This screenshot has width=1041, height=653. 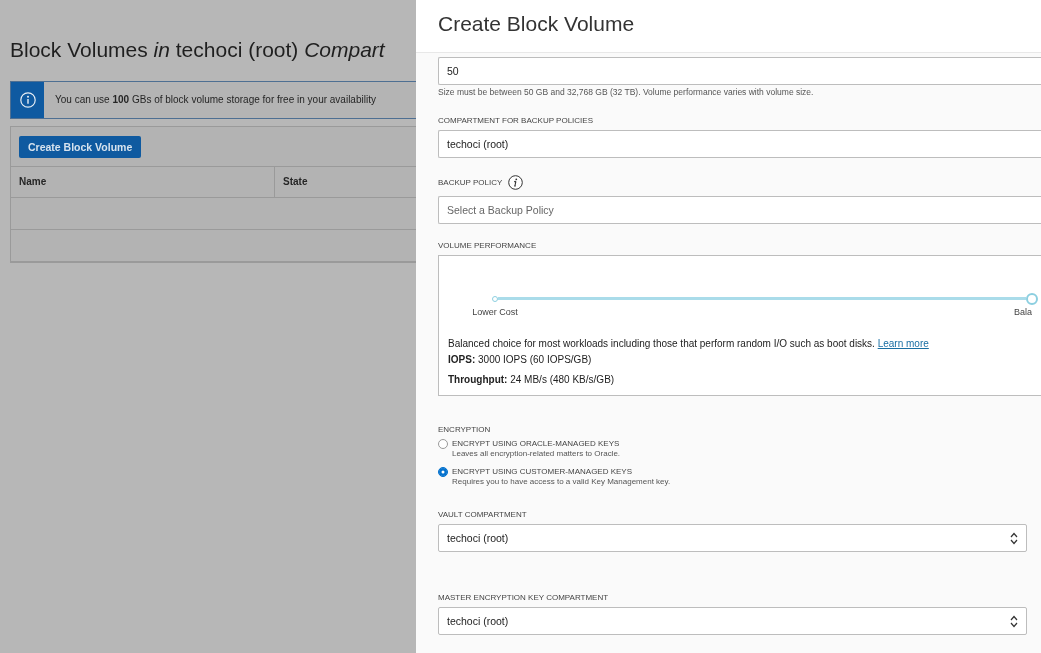 I want to click on learn-more-link: Learn more, so click(x=903, y=343).